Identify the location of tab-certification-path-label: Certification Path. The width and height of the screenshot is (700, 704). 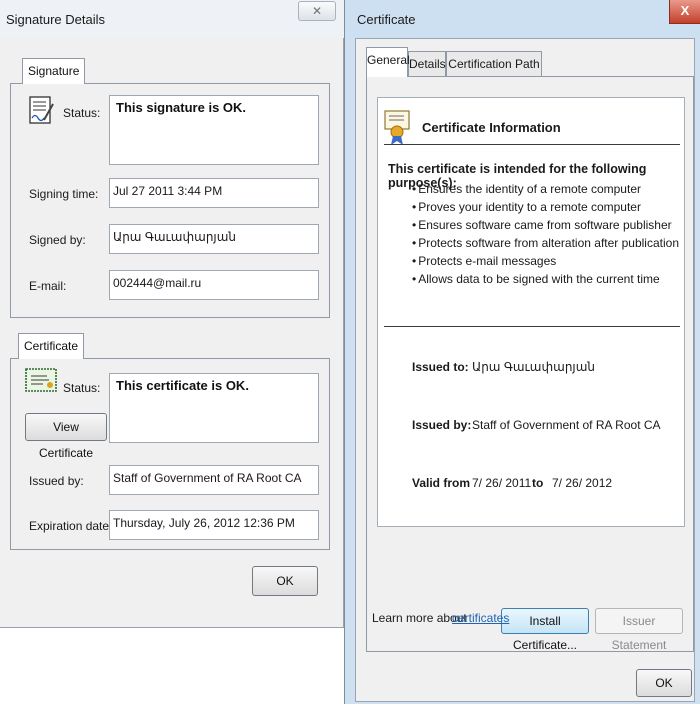
(494, 64).